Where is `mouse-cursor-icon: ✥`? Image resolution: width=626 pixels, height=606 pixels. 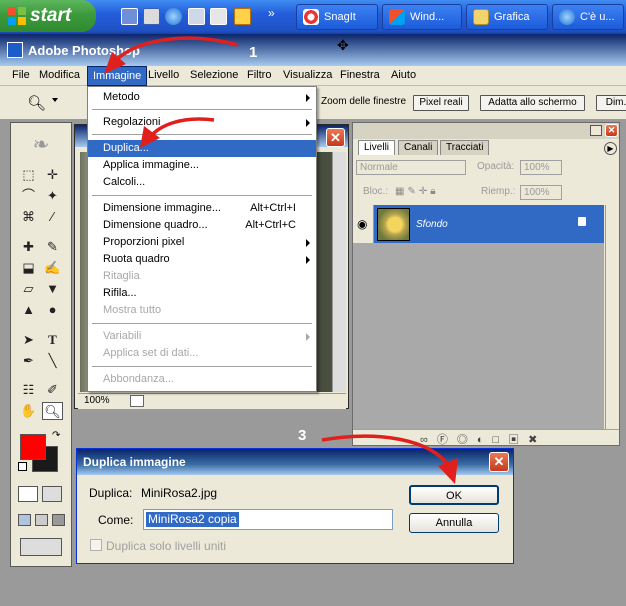 mouse-cursor-icon: ✥ is located at coordinates (343, 45).